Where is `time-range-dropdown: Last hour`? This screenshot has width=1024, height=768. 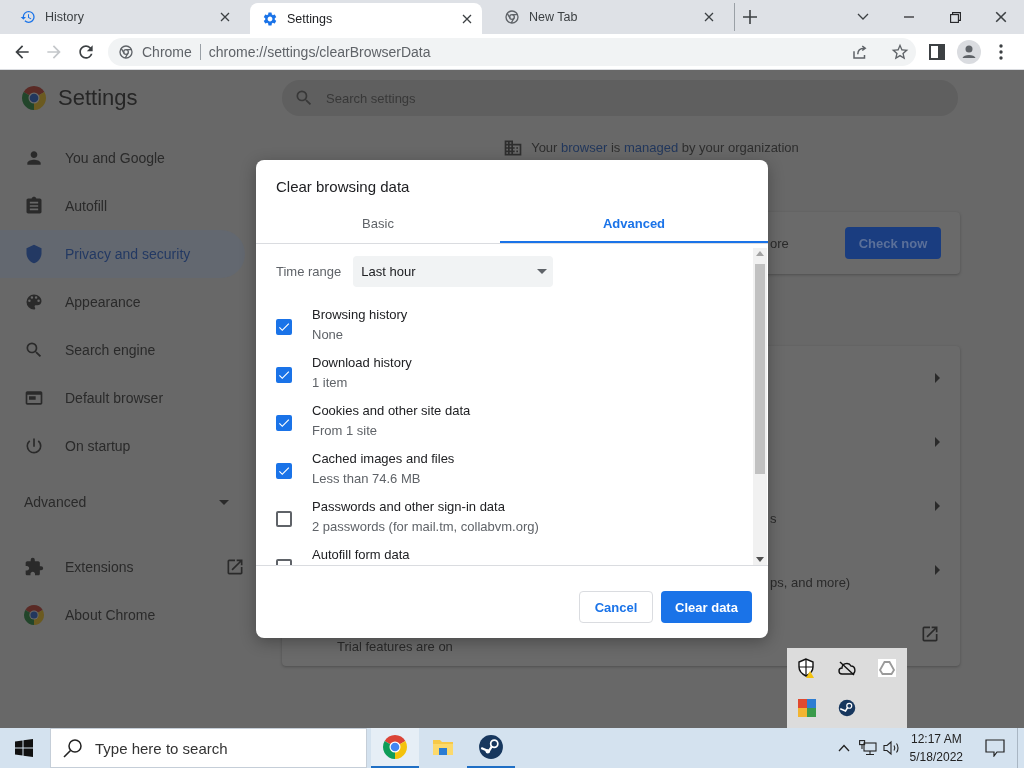
time-range-dropdown: Last hour is located at coordinates (453, 271).